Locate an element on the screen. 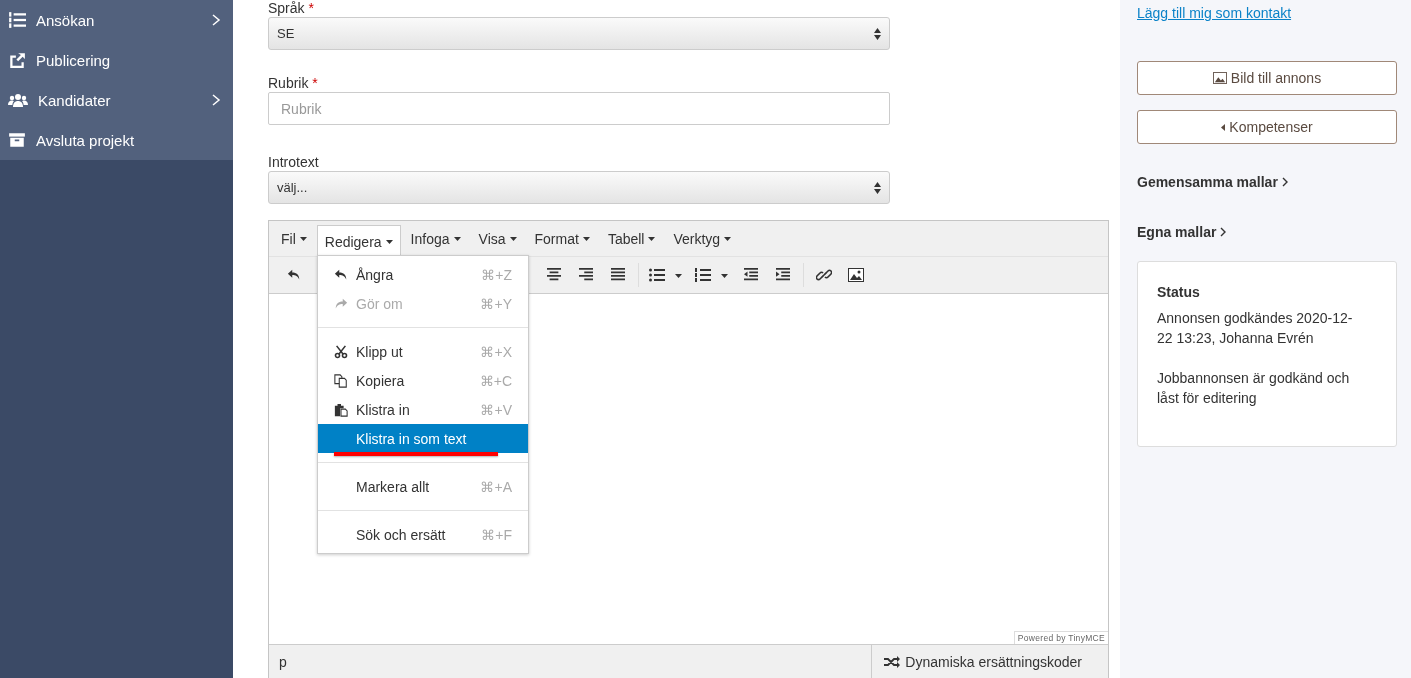 The image size is (1411, 678). branding-label: Powered by TinyMCE is located at coordinates (1060, 637).